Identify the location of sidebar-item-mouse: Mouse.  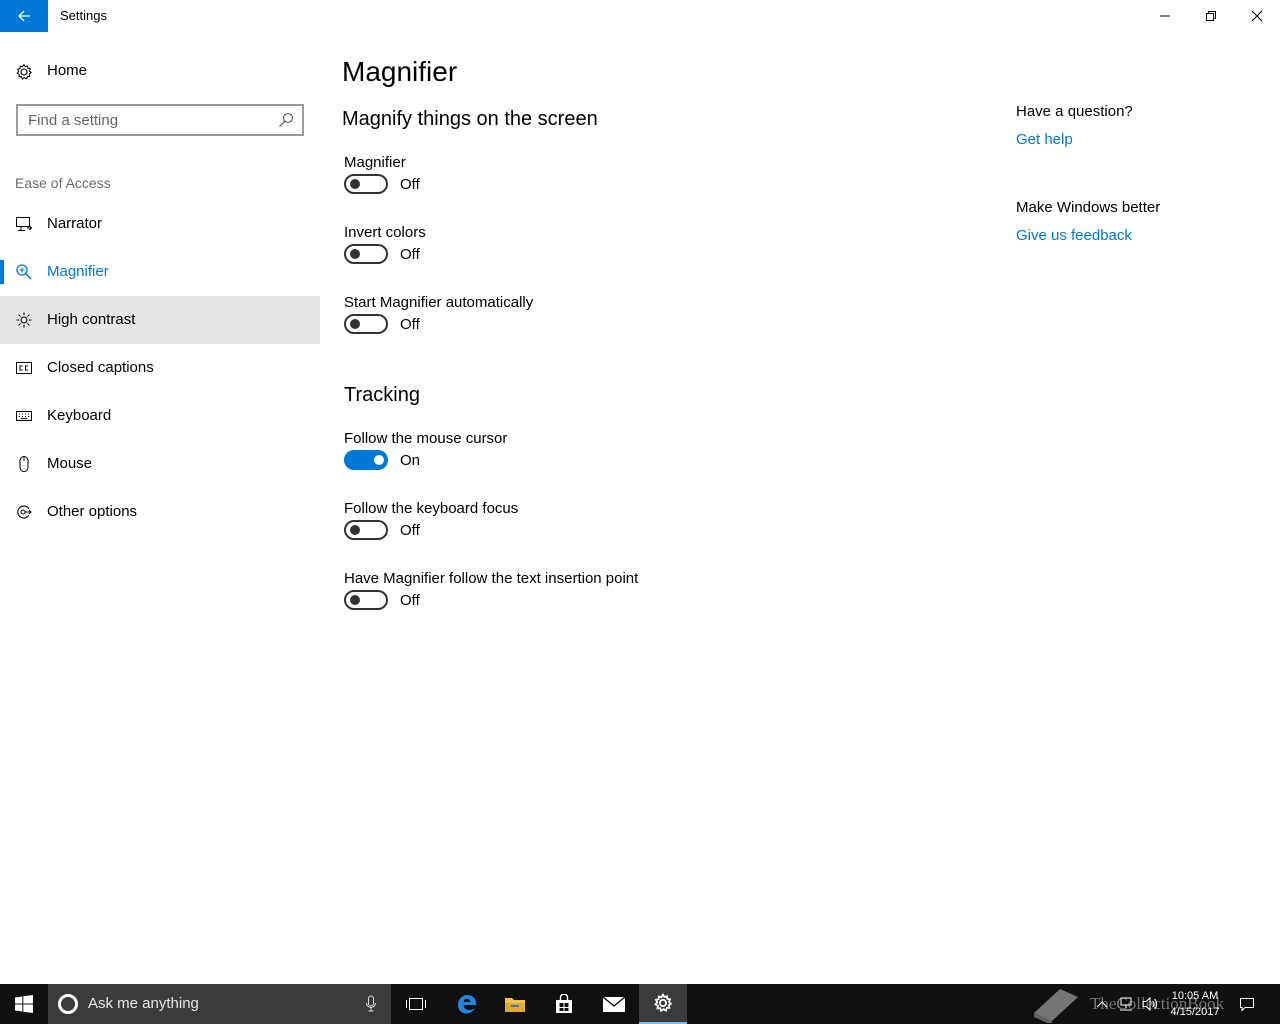
(160, 464).